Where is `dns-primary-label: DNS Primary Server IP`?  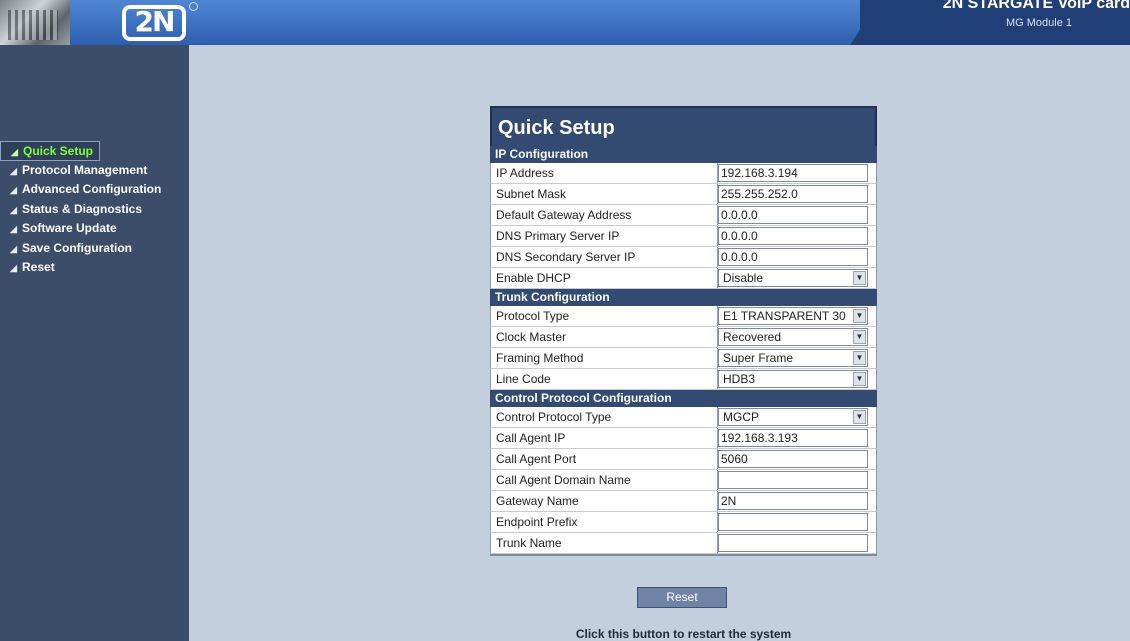
dns-primary-label: DNS Primary Server IP is located at coordinates (558, 236).